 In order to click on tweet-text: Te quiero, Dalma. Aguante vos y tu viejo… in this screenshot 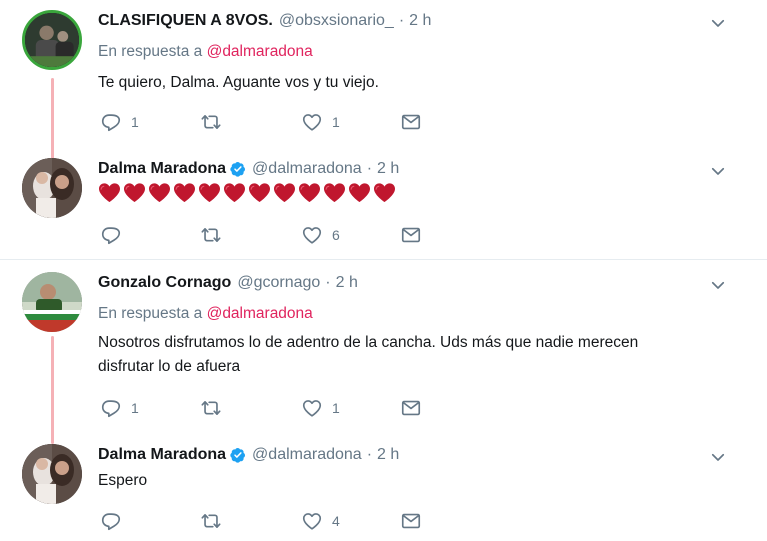, I will do `click(238, 82)`.